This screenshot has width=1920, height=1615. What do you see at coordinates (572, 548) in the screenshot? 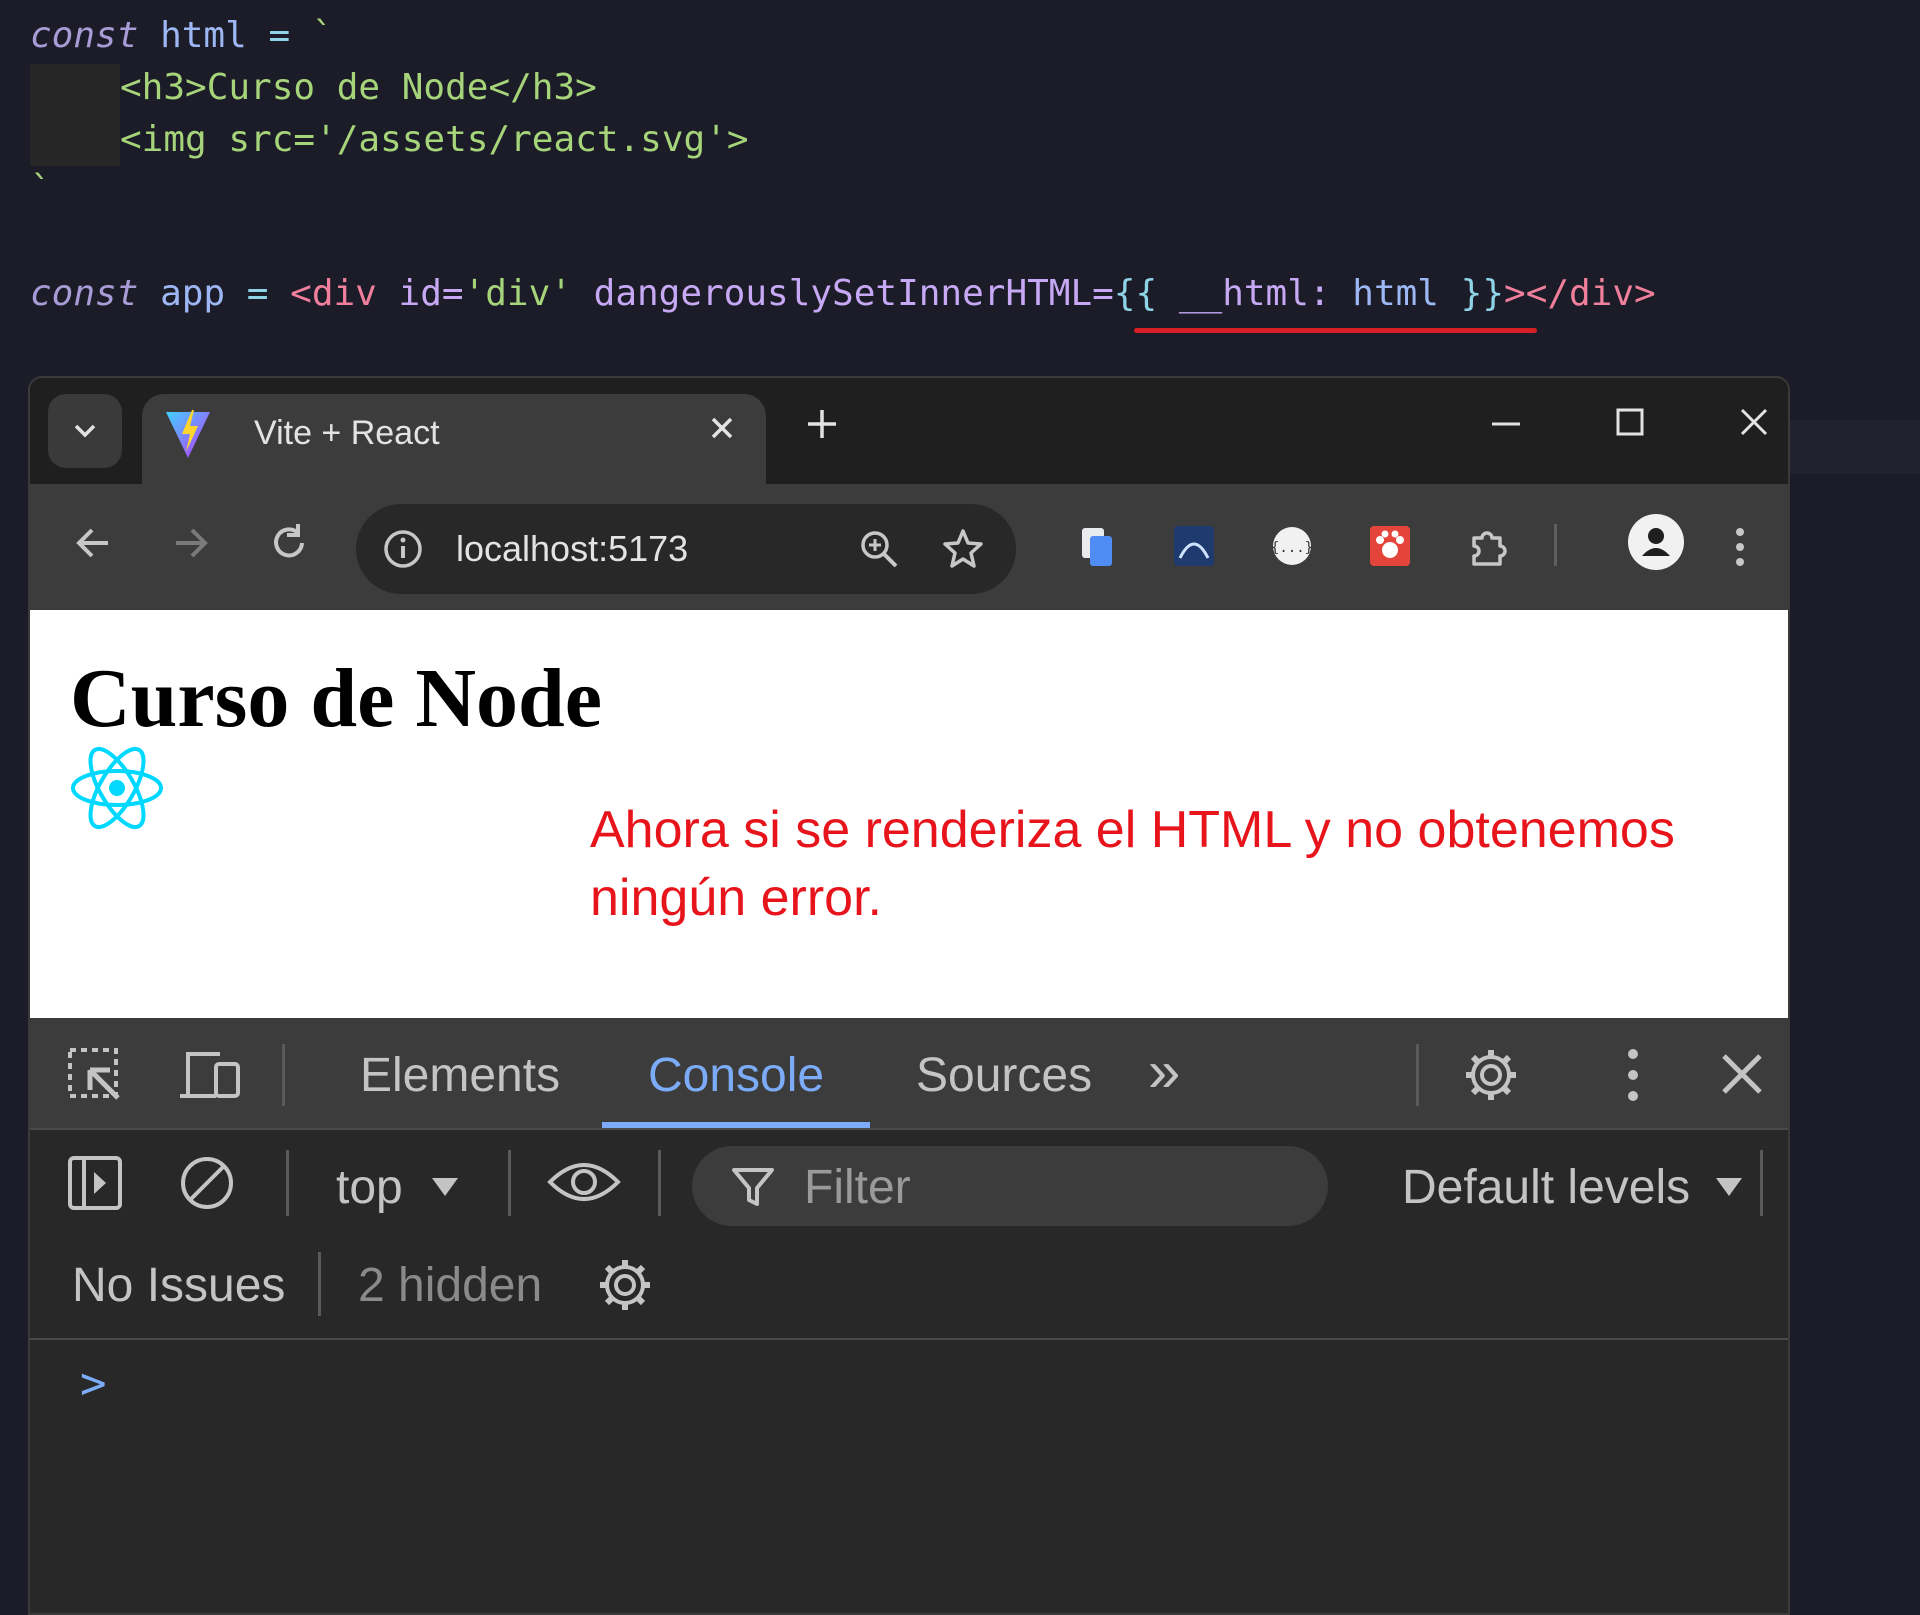
I see `url-text: localhost:5173` at bounding box center [572, 548].